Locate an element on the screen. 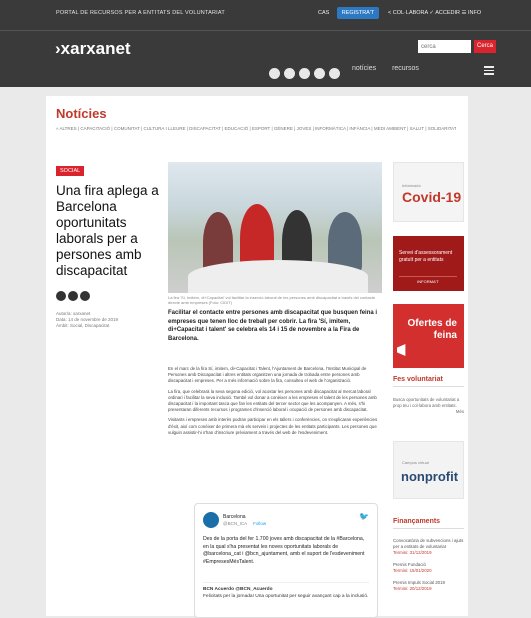 The image size is (531, 618). menu-icon is located at coordinates (489, 71).